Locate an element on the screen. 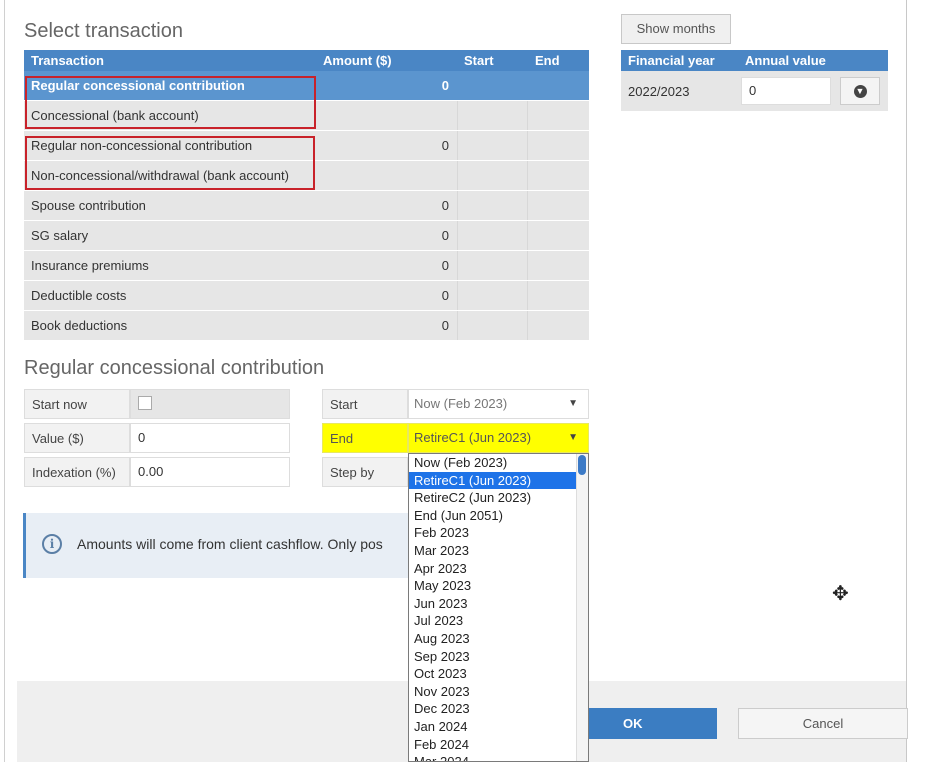 This screenshot has height=762, width=935. column-header-amount: Amount ($) is located at coordinates (357, 60).